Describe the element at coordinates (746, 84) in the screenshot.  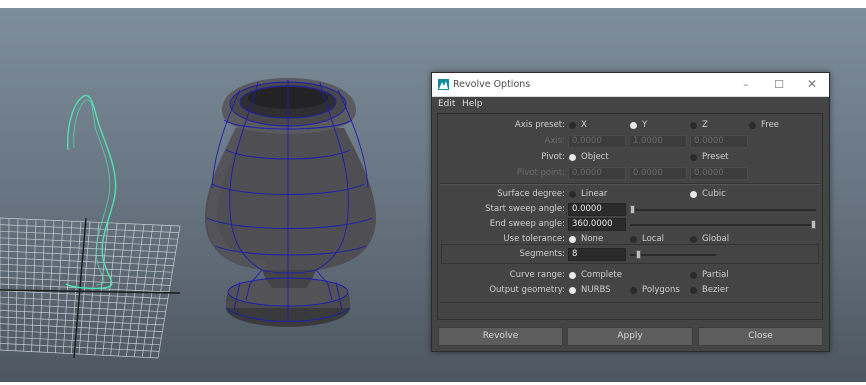
I see `minimize-icon: –` at that location.